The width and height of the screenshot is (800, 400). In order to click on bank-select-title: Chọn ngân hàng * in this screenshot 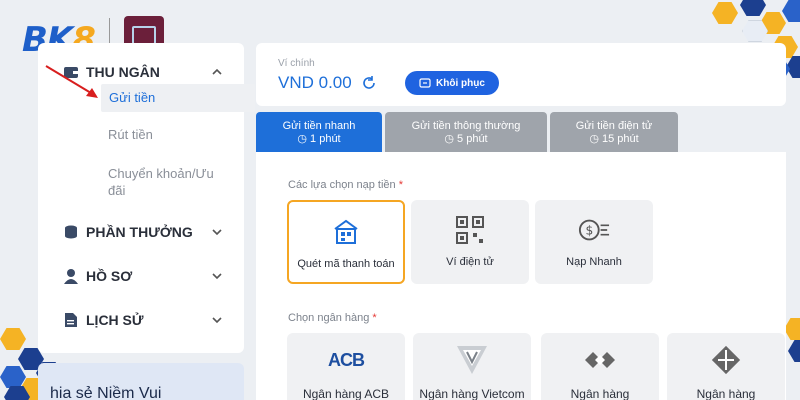, I will do `click(332, 318)`.